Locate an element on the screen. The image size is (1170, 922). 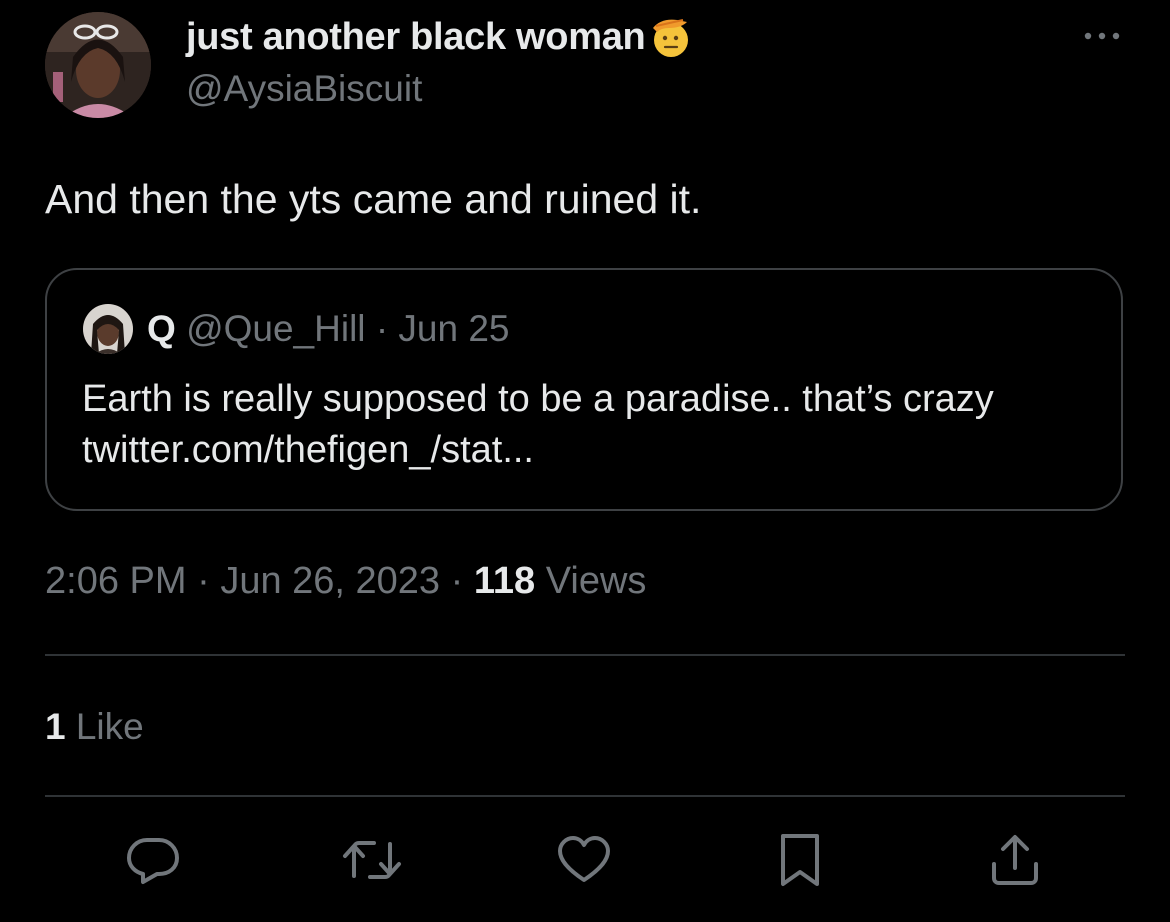
reply-button is located at coordinates (153, 862).